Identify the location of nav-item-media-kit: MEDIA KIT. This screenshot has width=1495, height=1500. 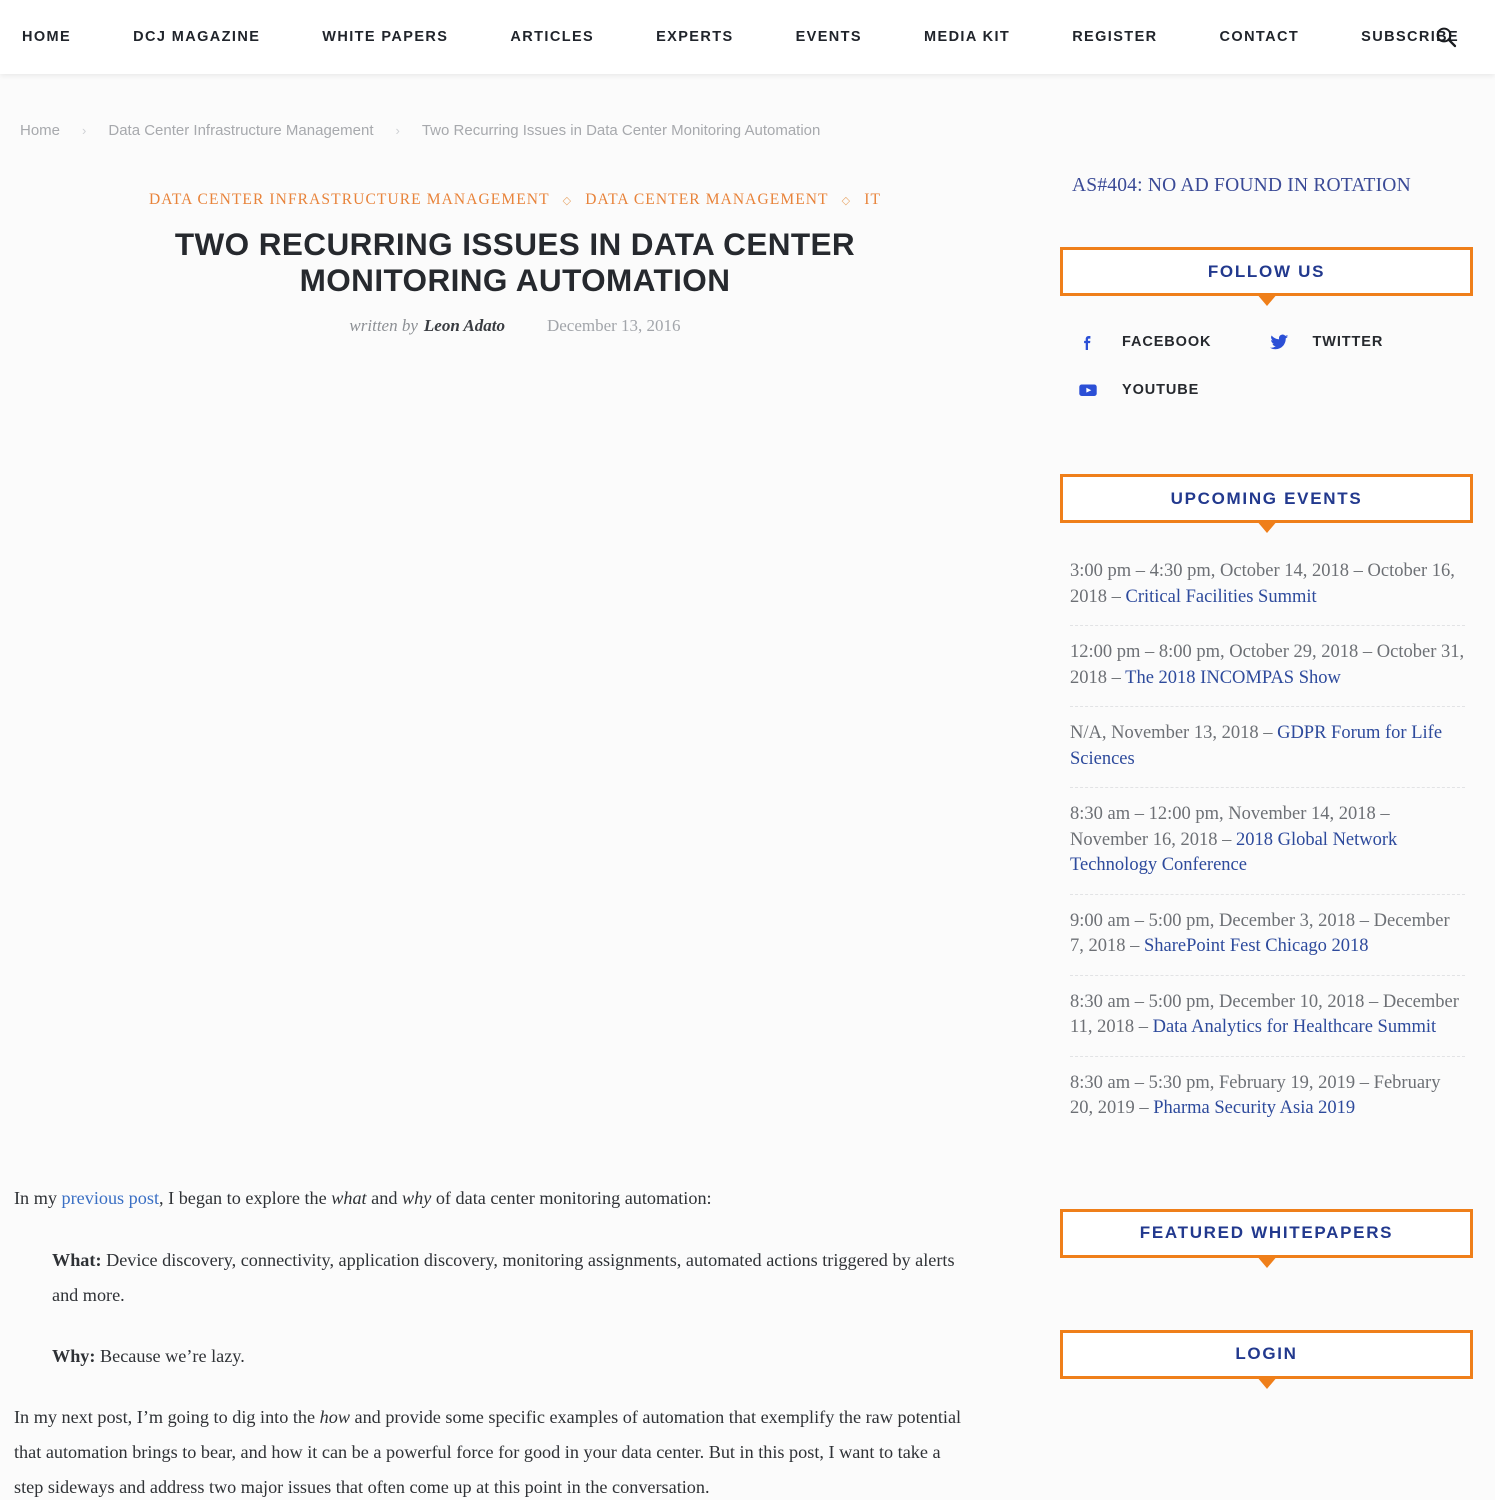
(967, 37).